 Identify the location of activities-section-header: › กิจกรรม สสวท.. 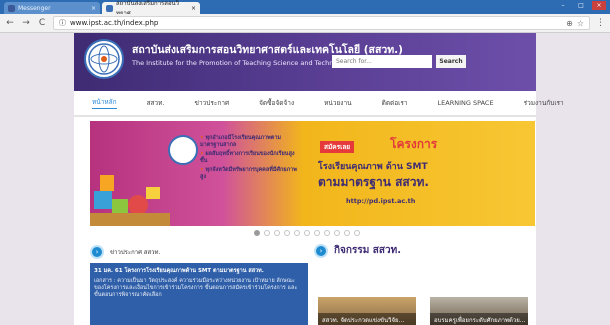
(357, 250).